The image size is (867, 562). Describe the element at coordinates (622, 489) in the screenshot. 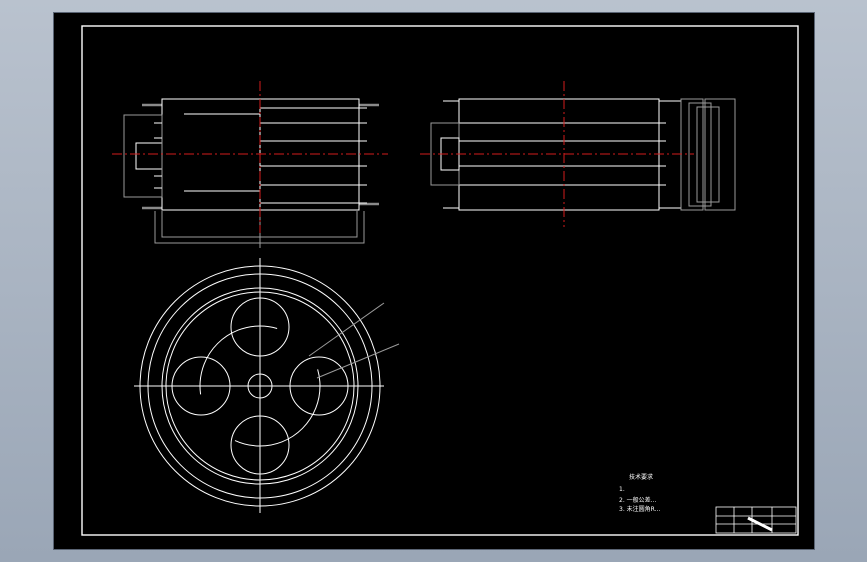

I see `notes-line-1: 1.` at that location.